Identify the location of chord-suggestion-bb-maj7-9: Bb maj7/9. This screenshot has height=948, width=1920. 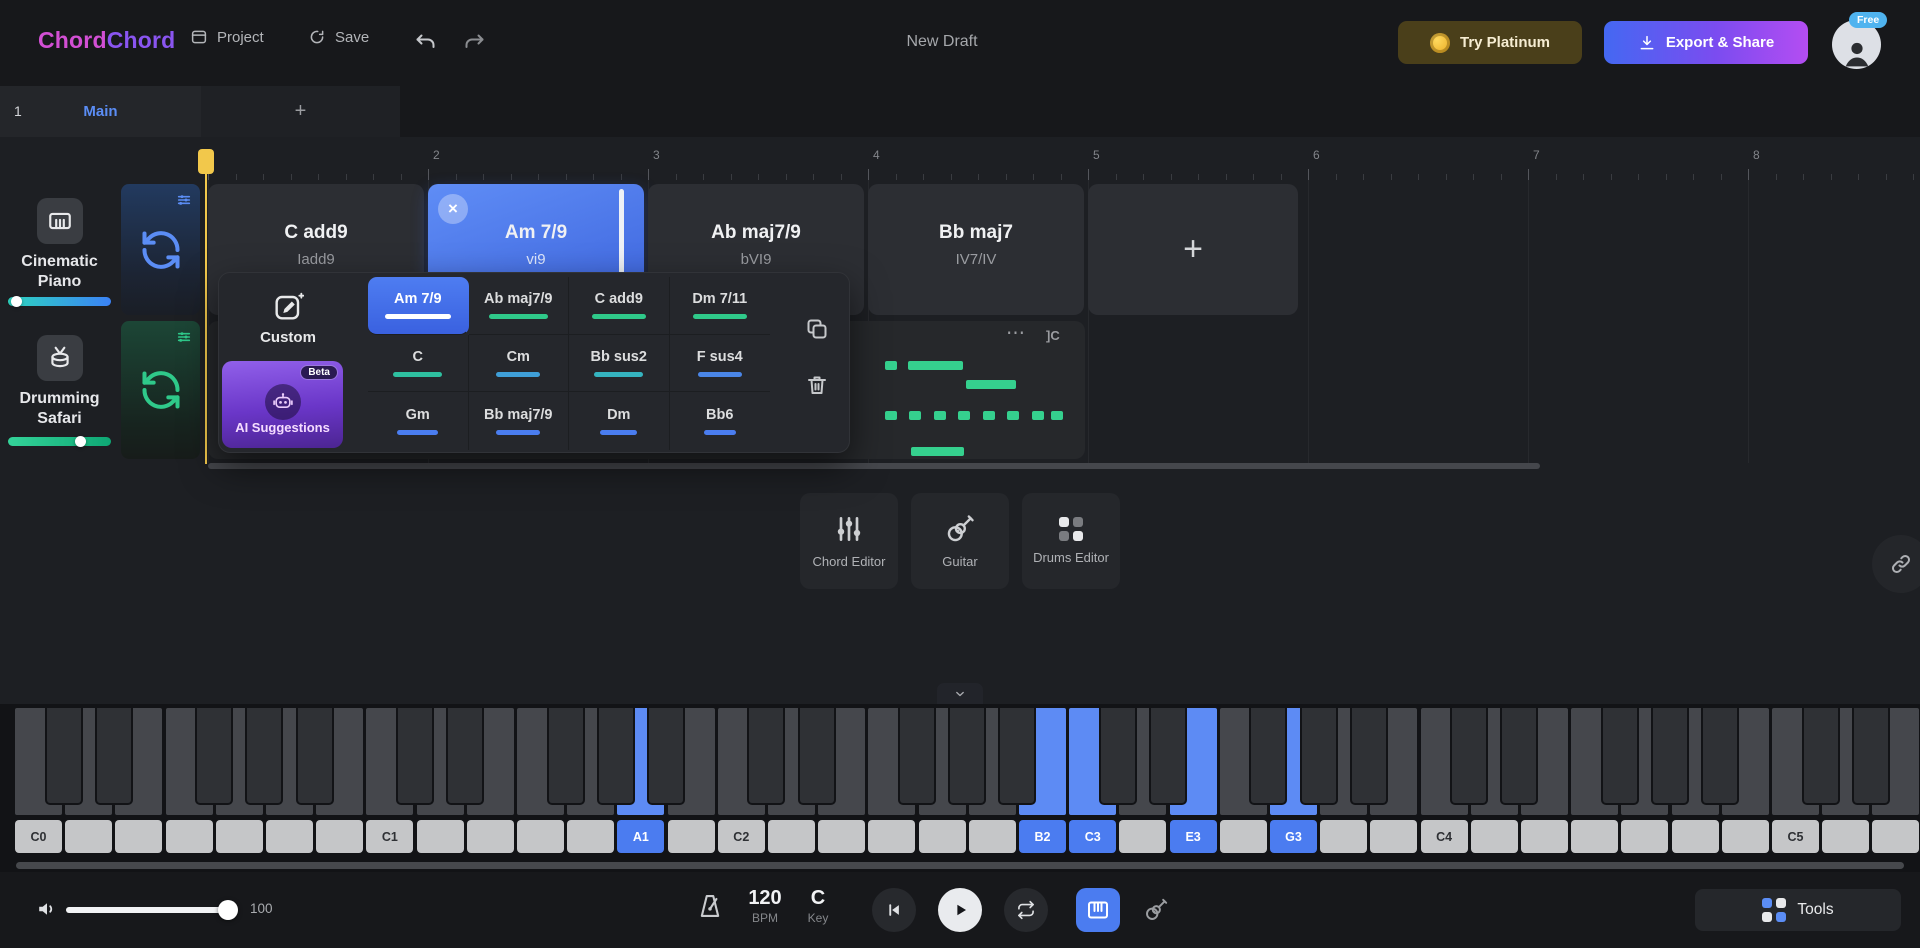
(519, 421).